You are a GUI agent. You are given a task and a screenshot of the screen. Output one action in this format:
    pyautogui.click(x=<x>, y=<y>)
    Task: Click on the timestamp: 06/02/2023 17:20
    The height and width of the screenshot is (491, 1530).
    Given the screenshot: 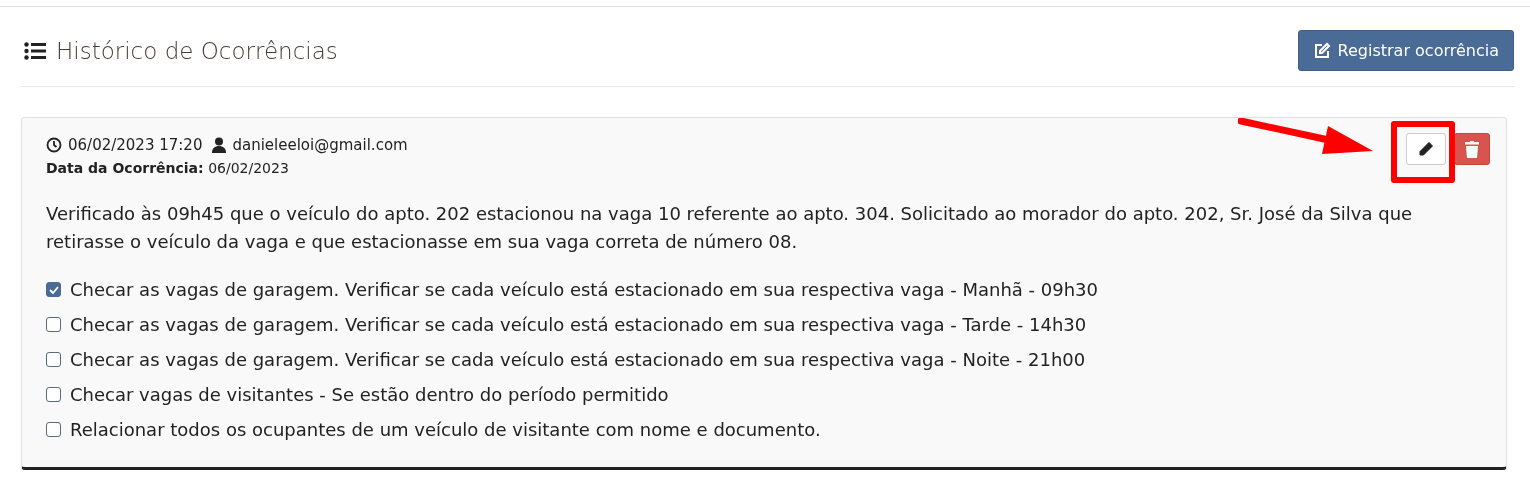 What is the action you would take?
    pyautogui.click(x=135, y=145)
    